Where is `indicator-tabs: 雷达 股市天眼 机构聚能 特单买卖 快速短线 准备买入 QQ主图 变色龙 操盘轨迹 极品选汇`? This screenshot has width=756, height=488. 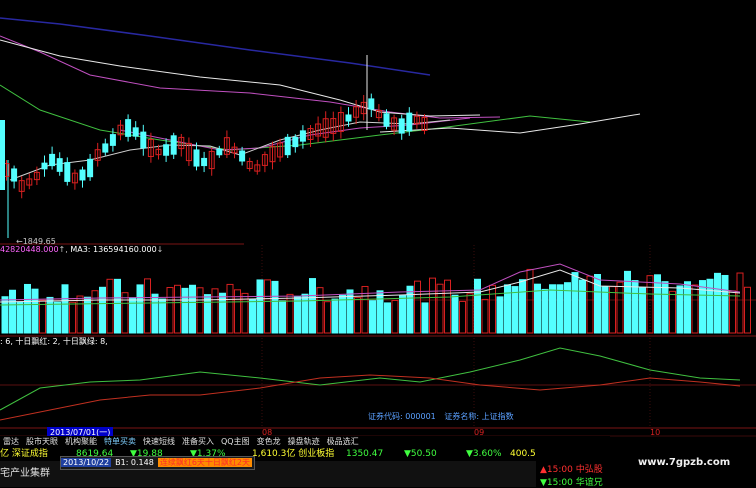 indicator-tabs: 雷达 股市天眼 机构聚能 特单买卖 快速短线 准备买入 QQ主图 变色龙 操盘轨迹 极品选汇 is located at coordinates (305, 442).